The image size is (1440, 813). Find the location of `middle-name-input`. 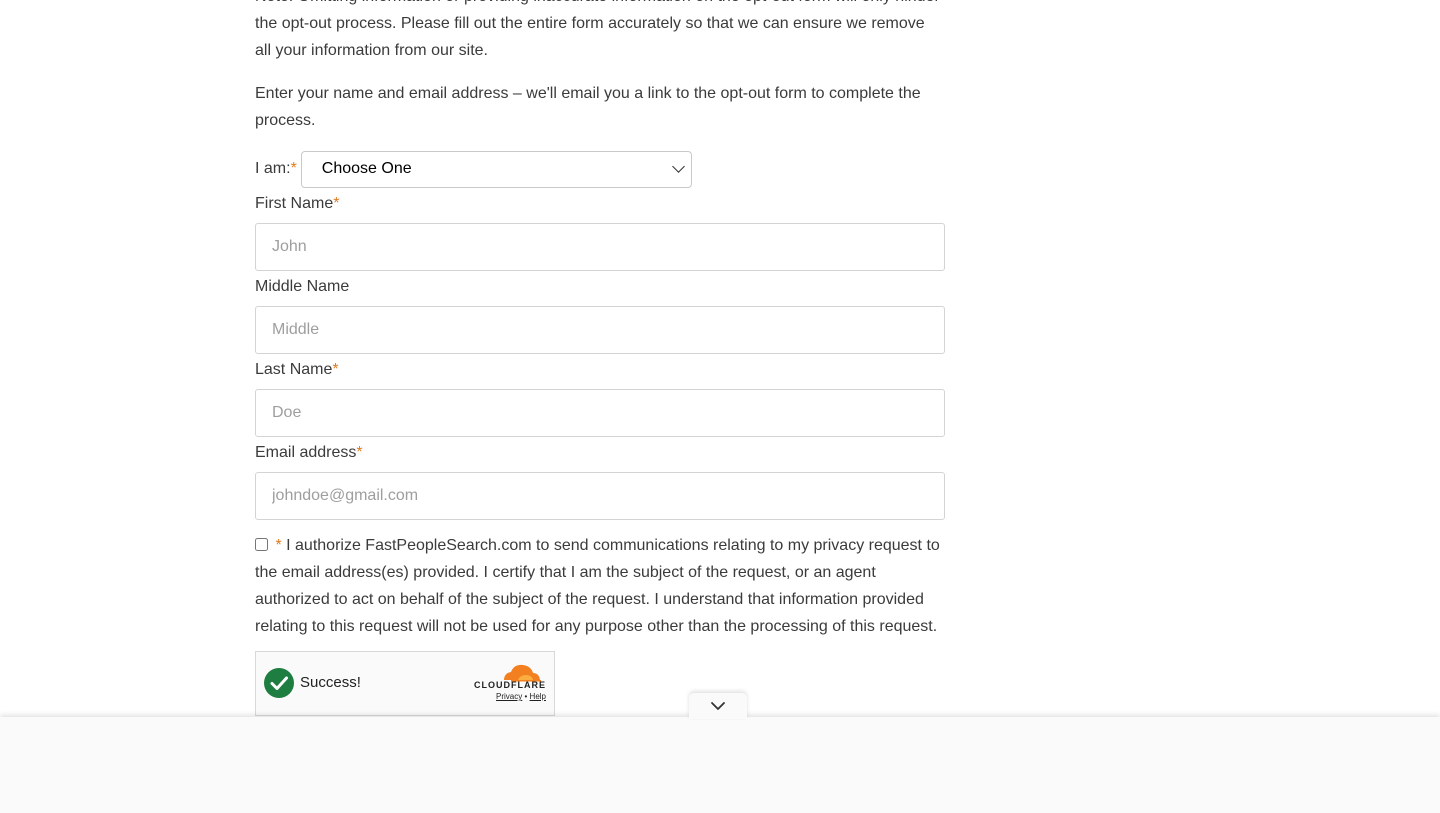

middle-name-input is located at coordinates (600, 330).